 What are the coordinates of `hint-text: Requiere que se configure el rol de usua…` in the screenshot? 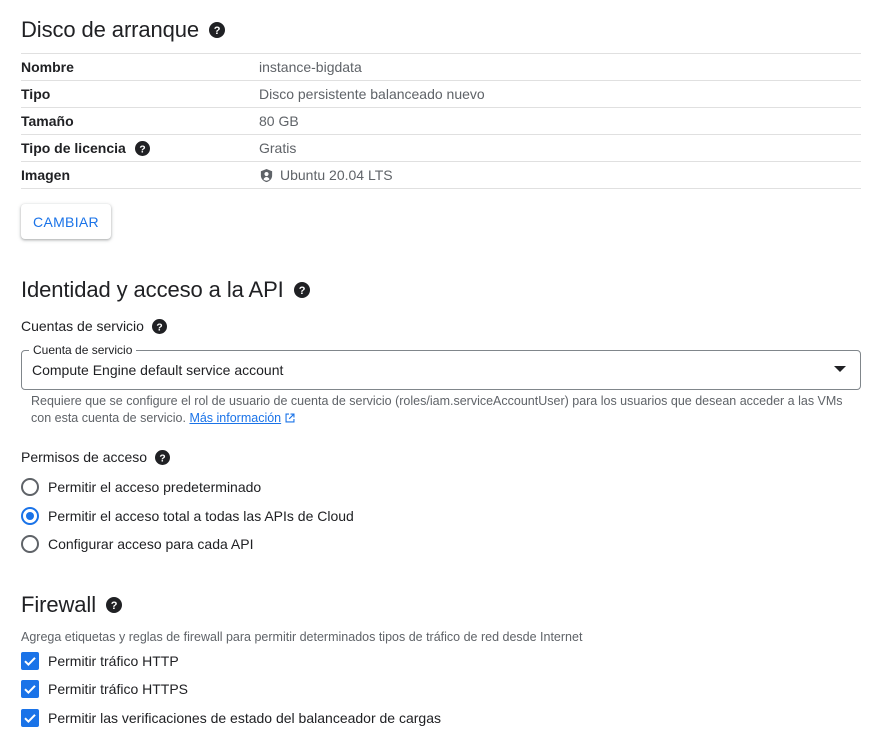 It's located at (437, 409).